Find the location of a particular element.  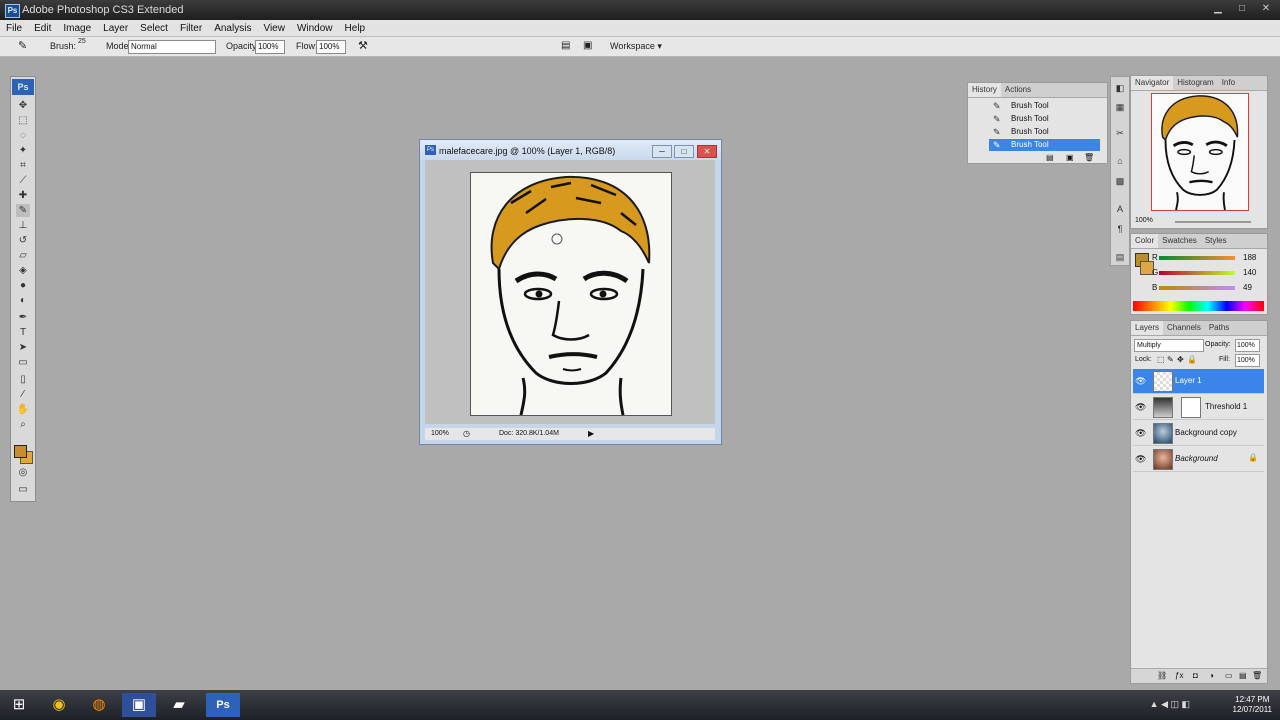

layer-row: 👁 Background copy is located at coordinates (1198, 433).